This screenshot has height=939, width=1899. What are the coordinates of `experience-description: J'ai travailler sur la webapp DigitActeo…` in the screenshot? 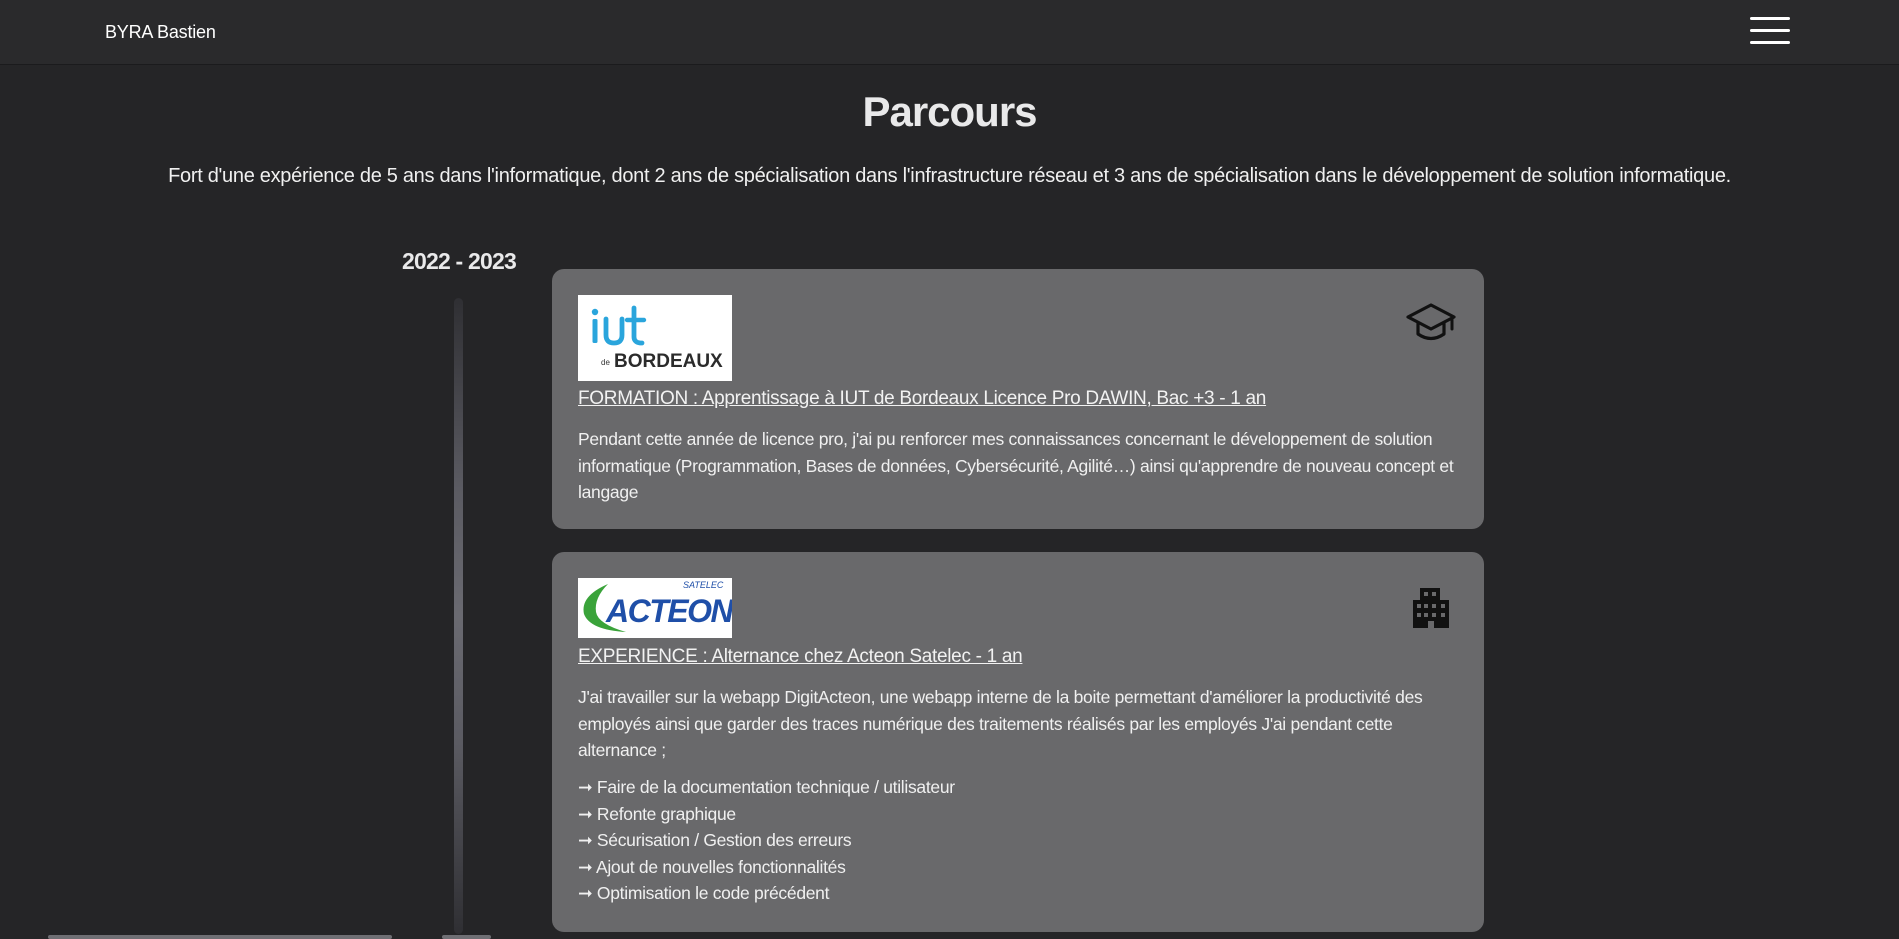 It's located at (1000, 723).